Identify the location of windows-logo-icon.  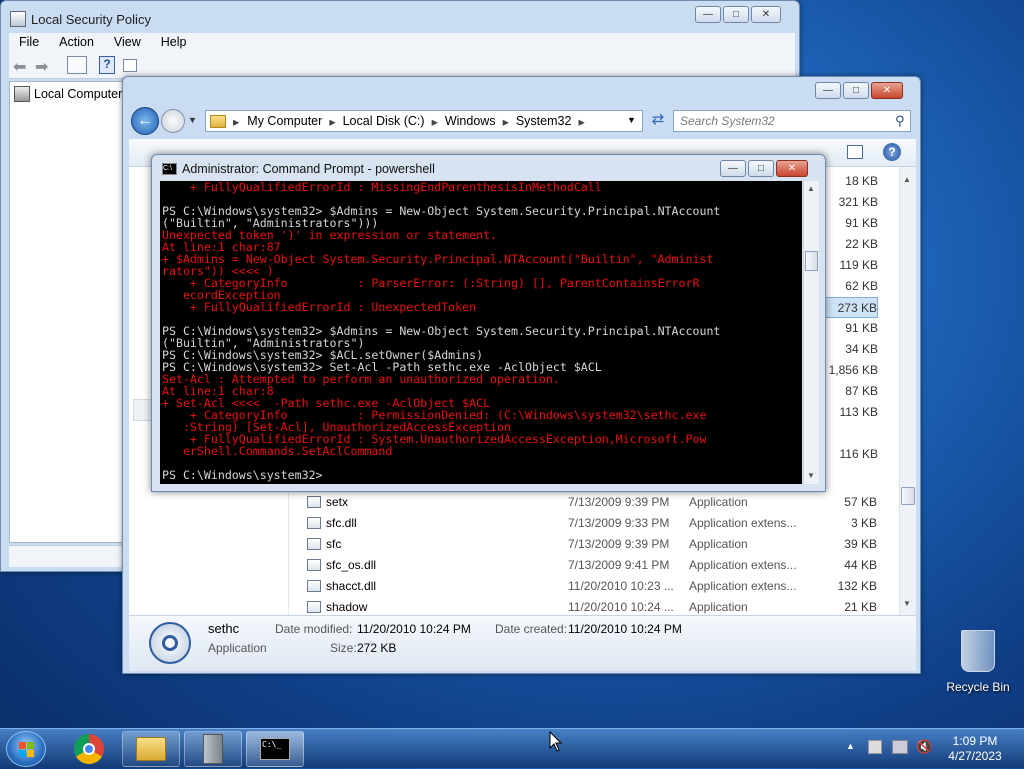
(22, 745).